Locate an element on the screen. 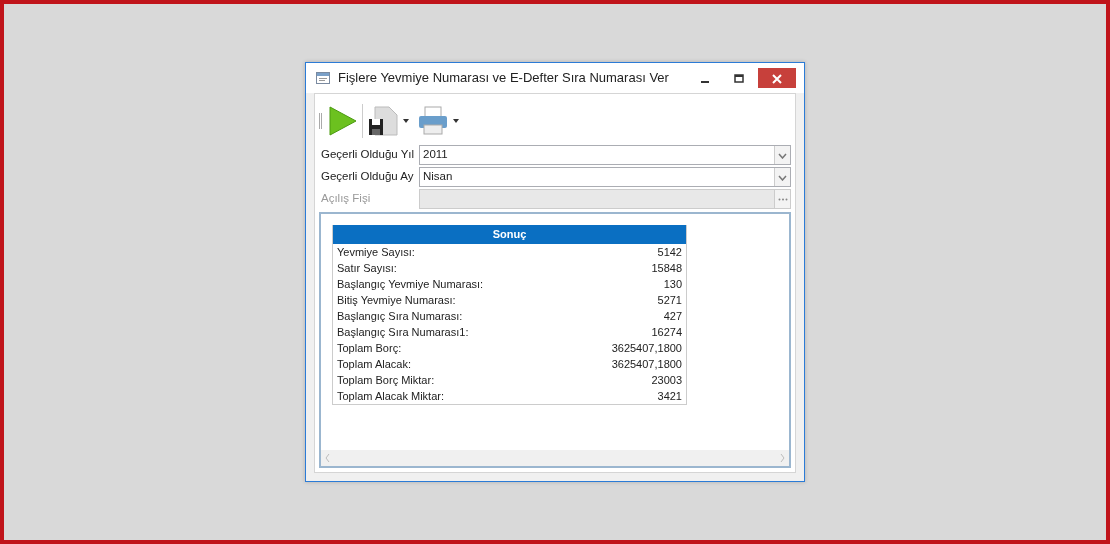  dropdown-field: Nisan is located at coordinates (605, 176).